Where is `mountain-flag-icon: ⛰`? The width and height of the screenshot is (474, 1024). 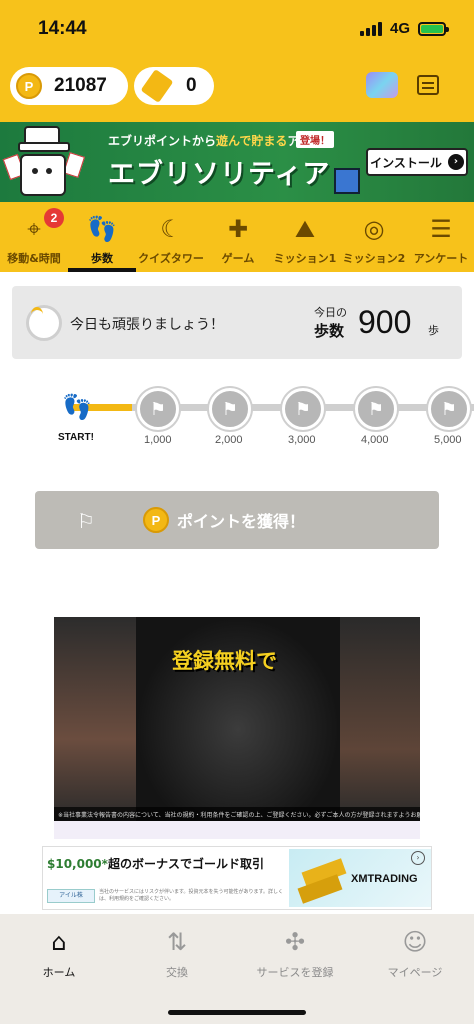
mountain-flag-icon: ⛰ is located at coordinates (305, 229).